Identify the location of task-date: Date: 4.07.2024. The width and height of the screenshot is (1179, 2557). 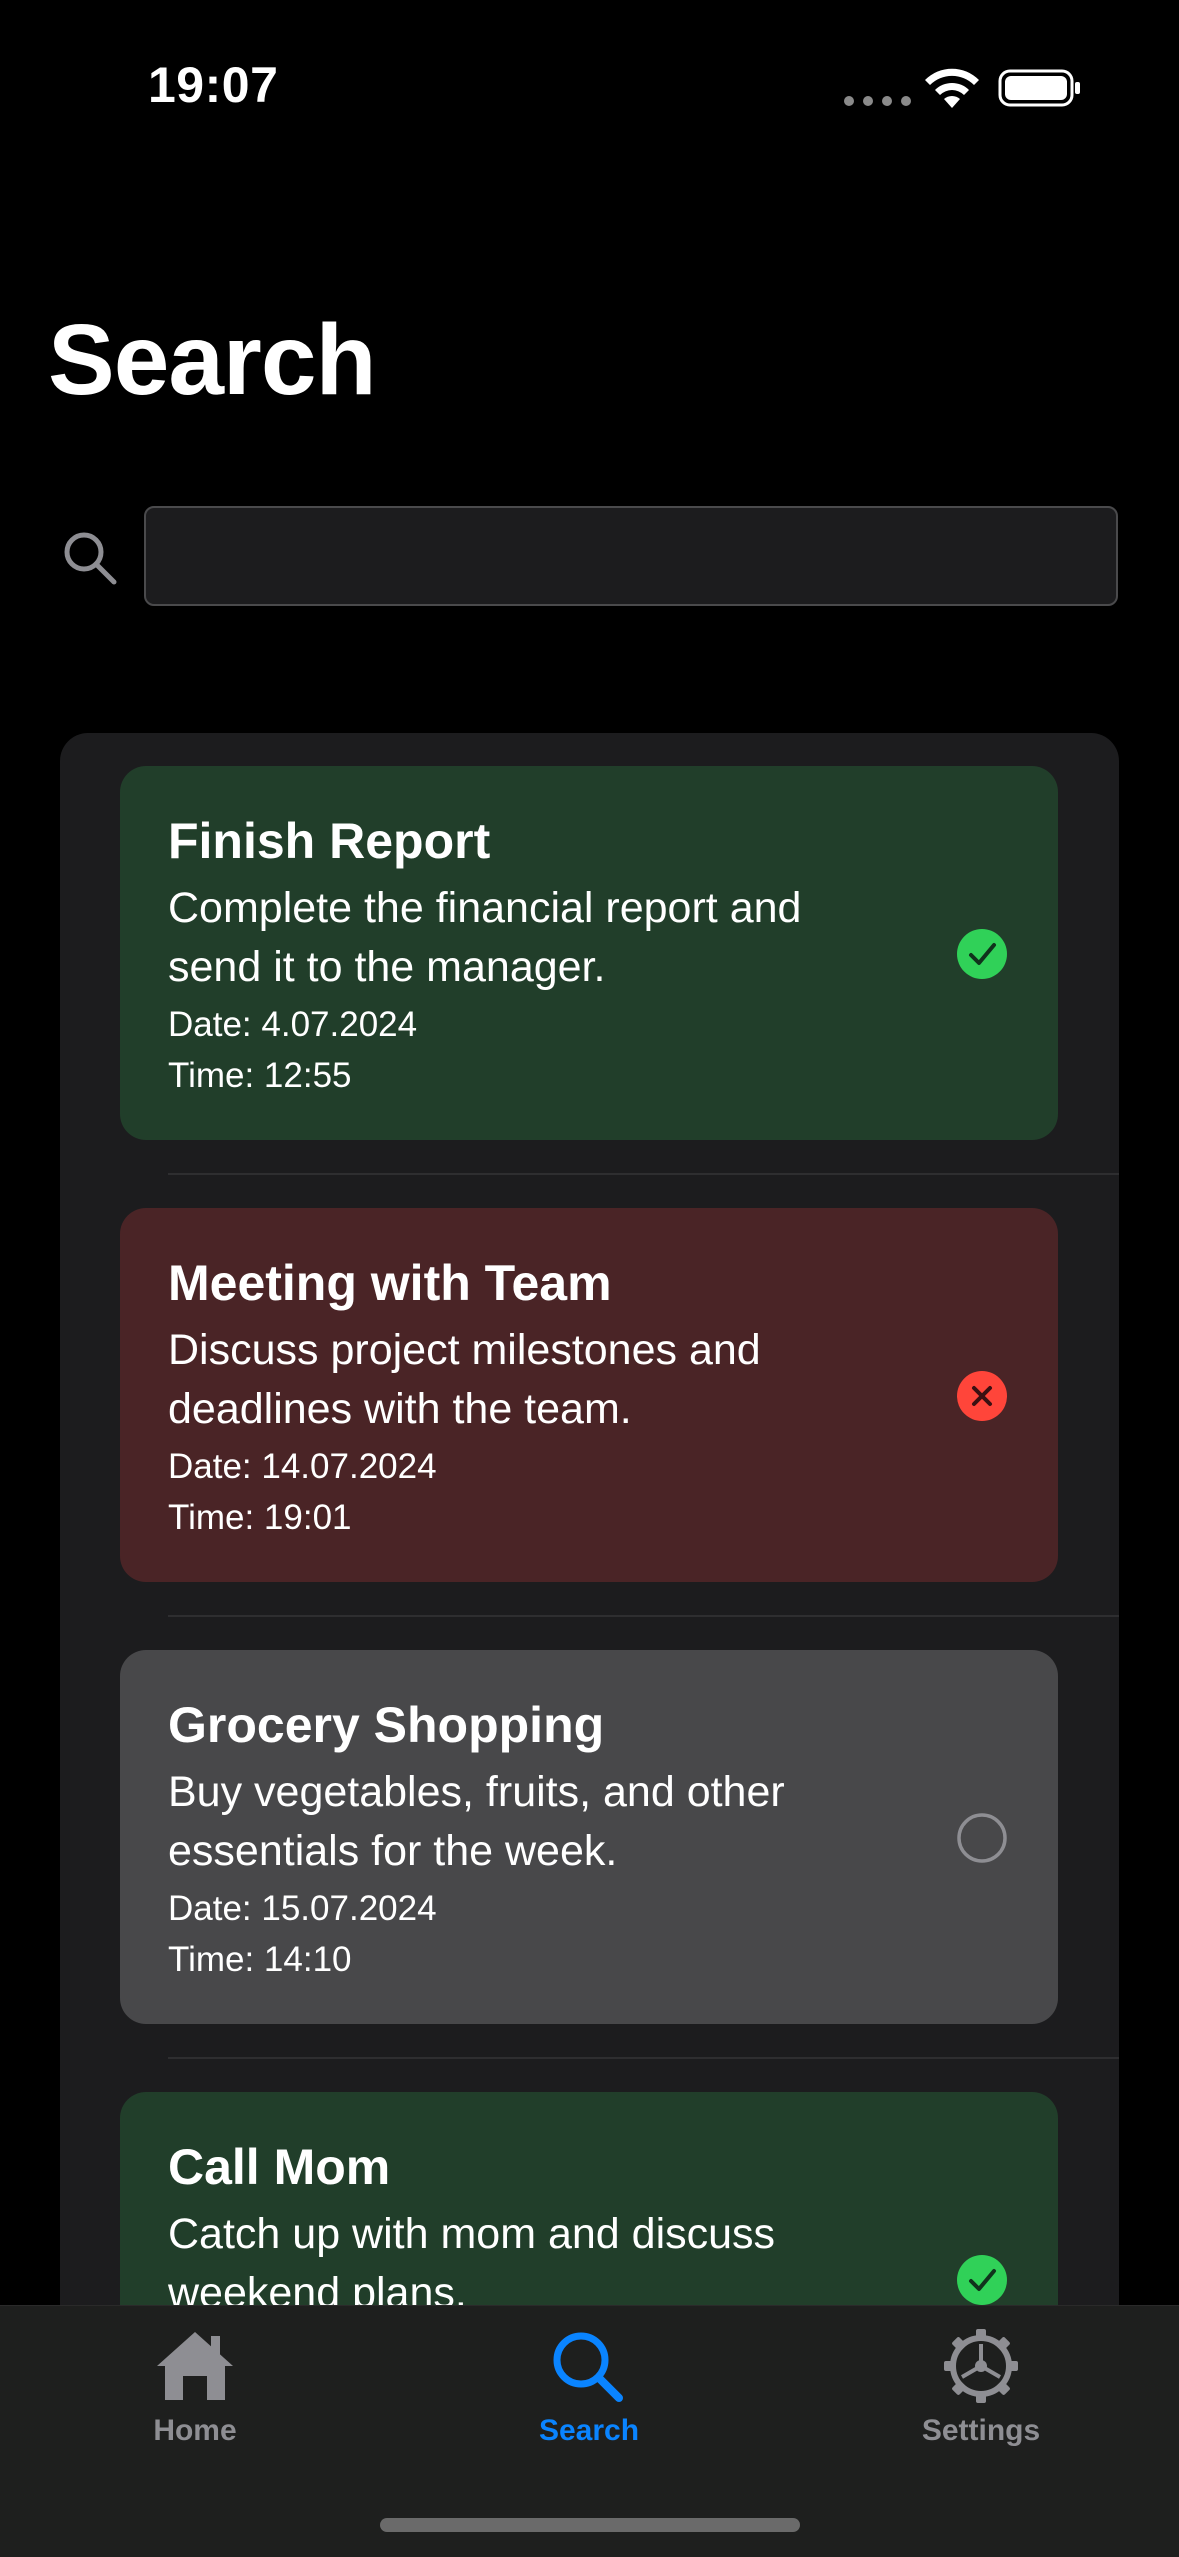
(293, 1024).